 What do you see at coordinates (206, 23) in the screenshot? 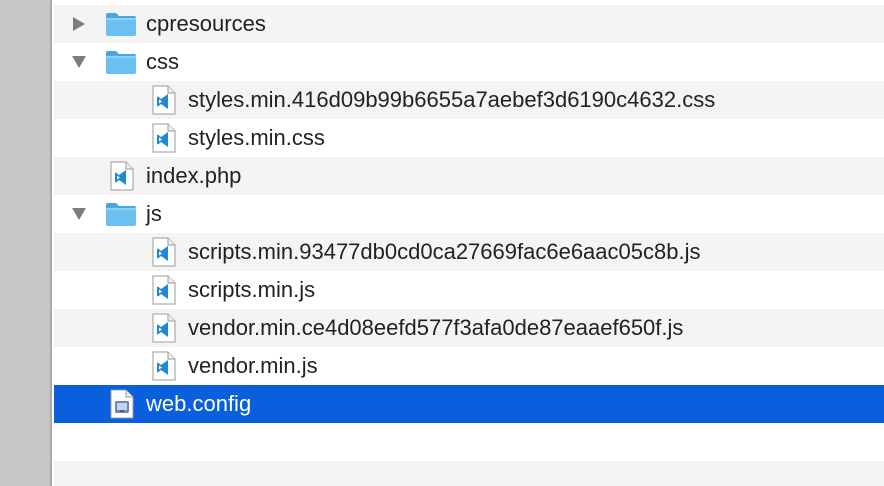
I see `file-name: cpresources` at bounding box center [206, 23].